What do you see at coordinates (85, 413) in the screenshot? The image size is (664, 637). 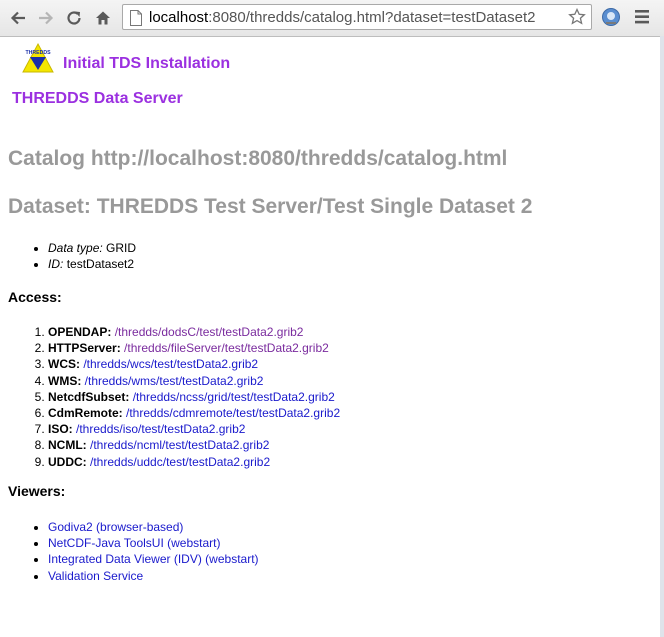 I see `service-name: CdmRemote:` at bounding box center [85, 413].